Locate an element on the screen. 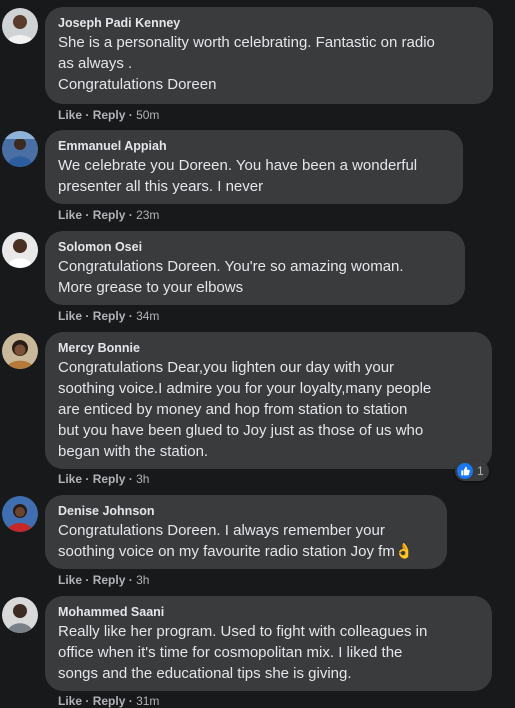 This screenshot has height=708, width=515. like-reaction-icon is located at coordinates (465, 471).